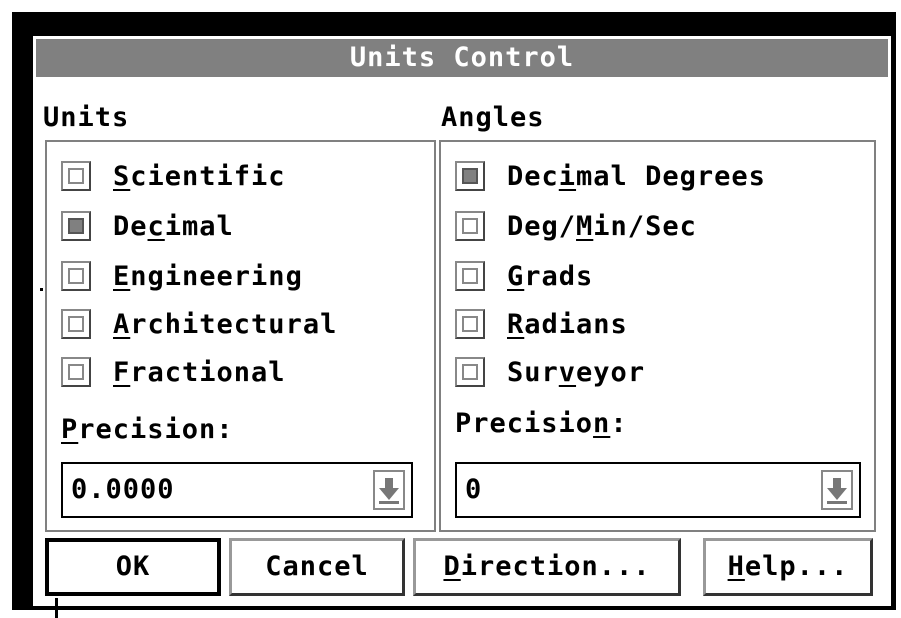 This screenshot has height=618, width=901. I want to click on option-label: Grads, so click(550, 276).